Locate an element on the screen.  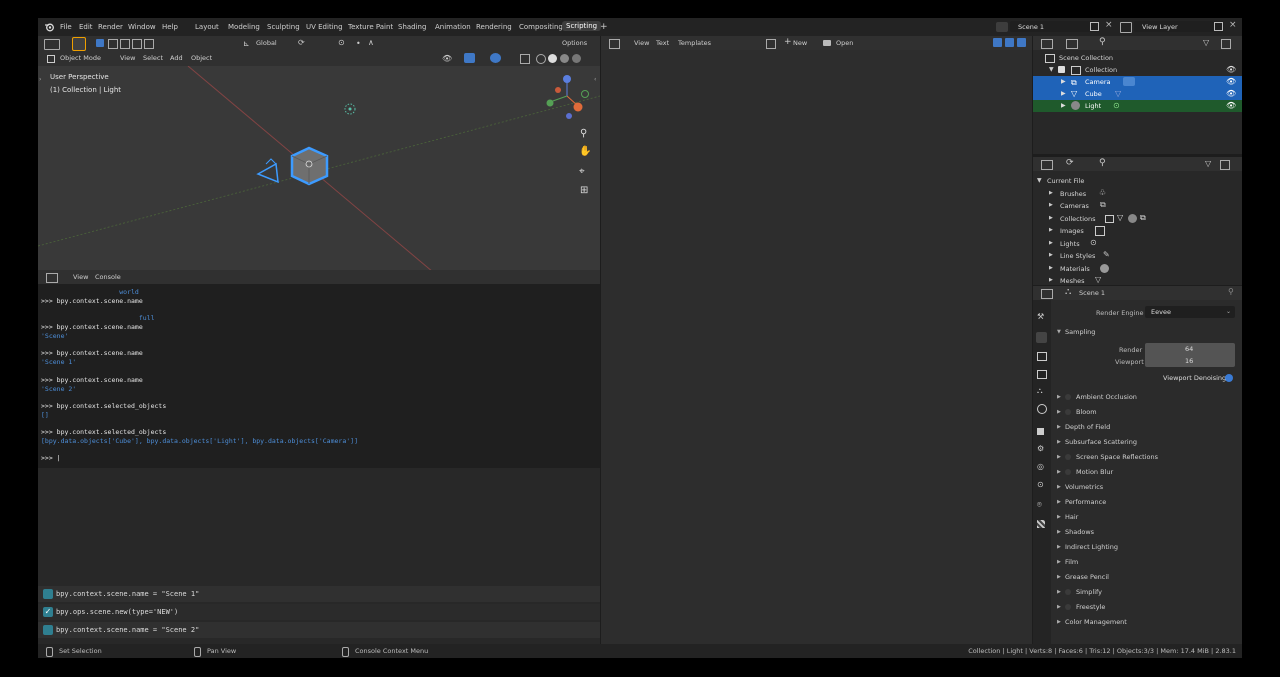
shading-rendered-icon is located at coordinates (576, 58).